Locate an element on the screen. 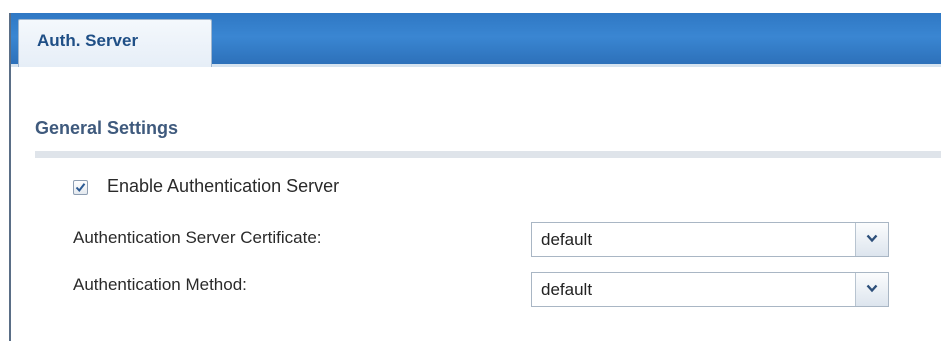 This screenshot has height=341, width=941. certificate-label: Authentication Server Certificate: is located at coordinates (197, 237).